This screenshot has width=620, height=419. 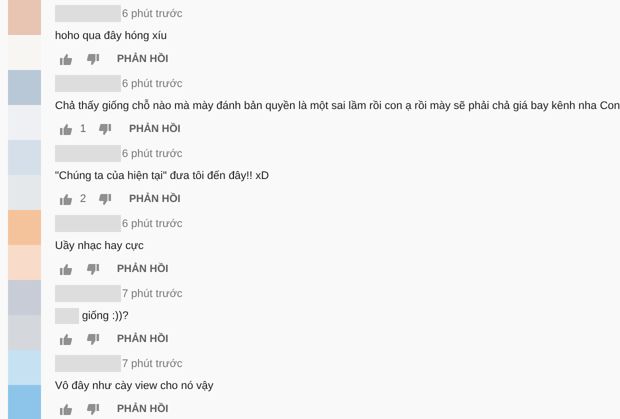 What do you see at coordinates (162, 176) in the screenshot?
I see `comment-text: "Chúng ta của hiện tại" đưa tôi đến đây!! xD` at bounding box center [162, 176].